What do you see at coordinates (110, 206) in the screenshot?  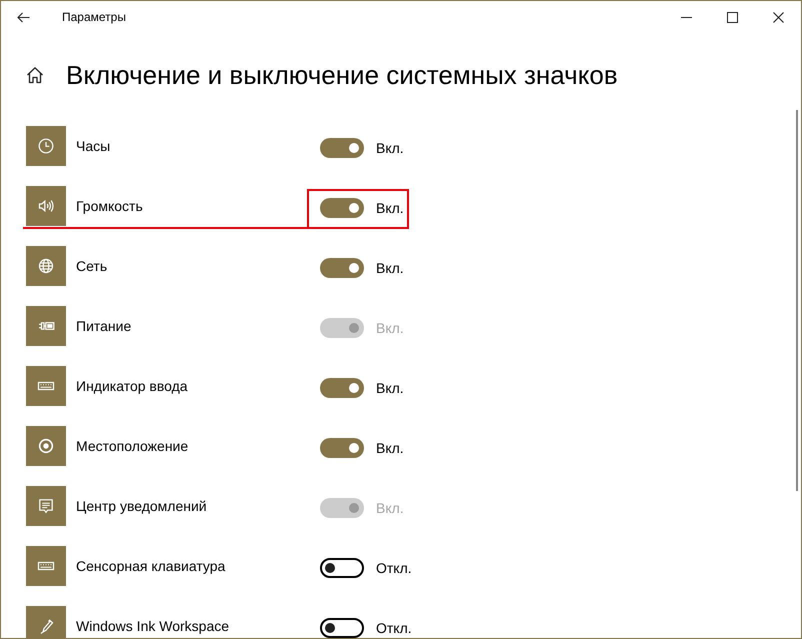 I see `item-label: Громкость` at bounding box center [110, 206].